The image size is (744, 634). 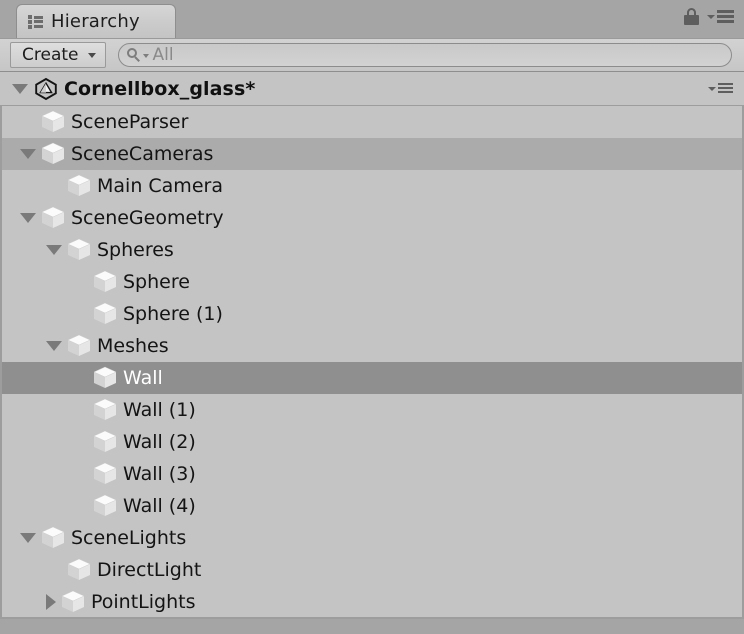 I want to click on tree-row: Wall, so click(x=372, y=378).